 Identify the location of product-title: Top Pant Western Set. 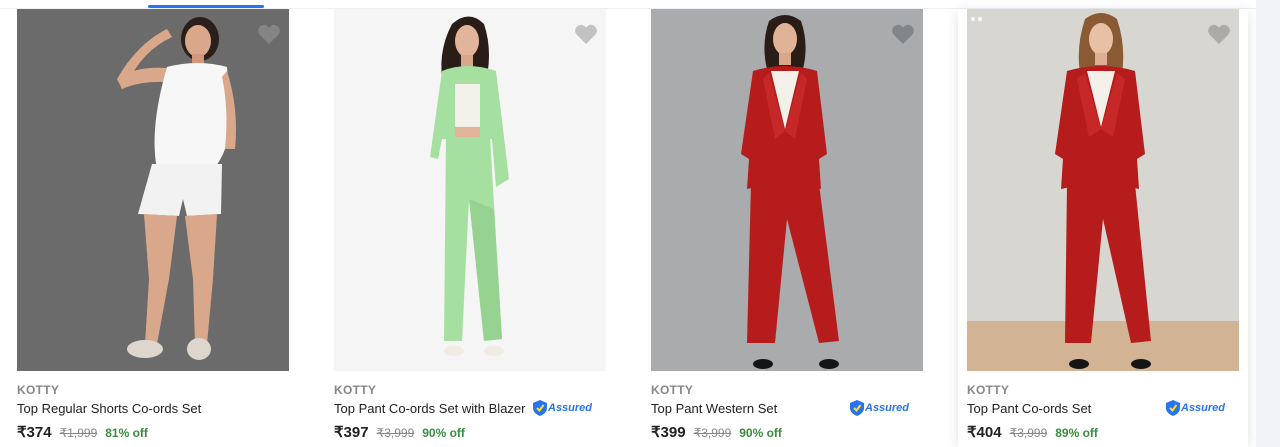
(714, 408).